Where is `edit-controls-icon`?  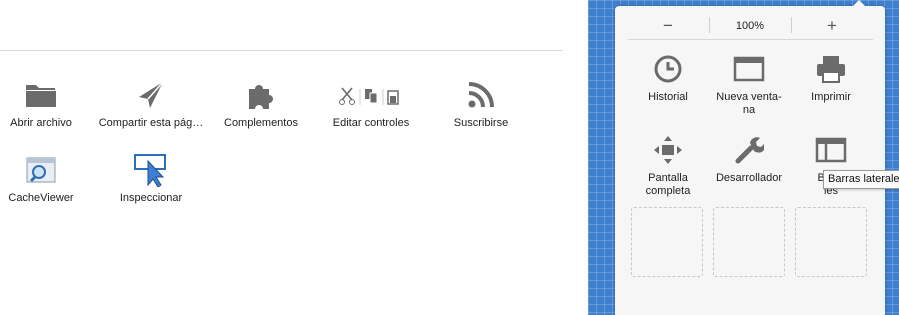
edit-controls-icon is located at coordinates (371, 95).